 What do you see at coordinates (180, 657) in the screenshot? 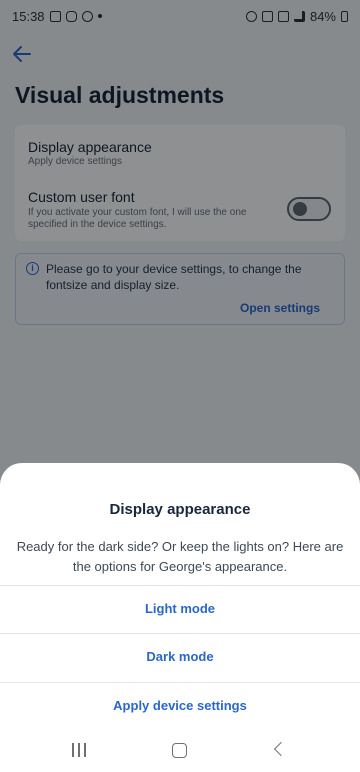
I see `option-dark-mode: Dark mode` at bounding box center [180, 657].